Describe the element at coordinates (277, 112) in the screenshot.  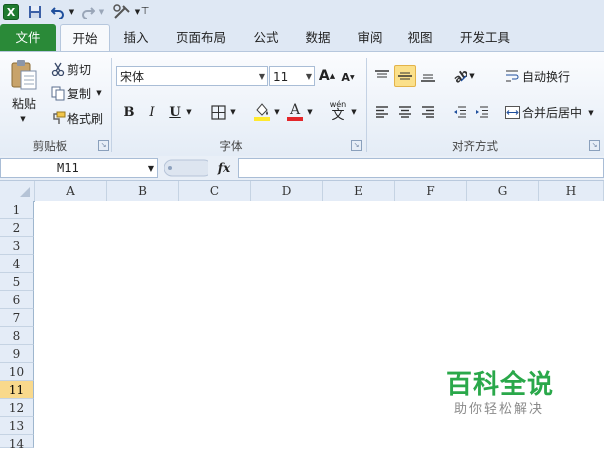
I see `fill-color-dropdown-icon: ▼` at that location.